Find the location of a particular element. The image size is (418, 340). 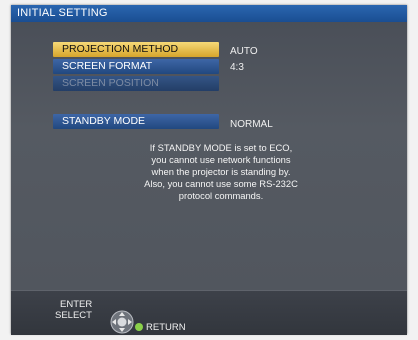

message-line: when the projector is standing by. is located at coordinates (221, 171).